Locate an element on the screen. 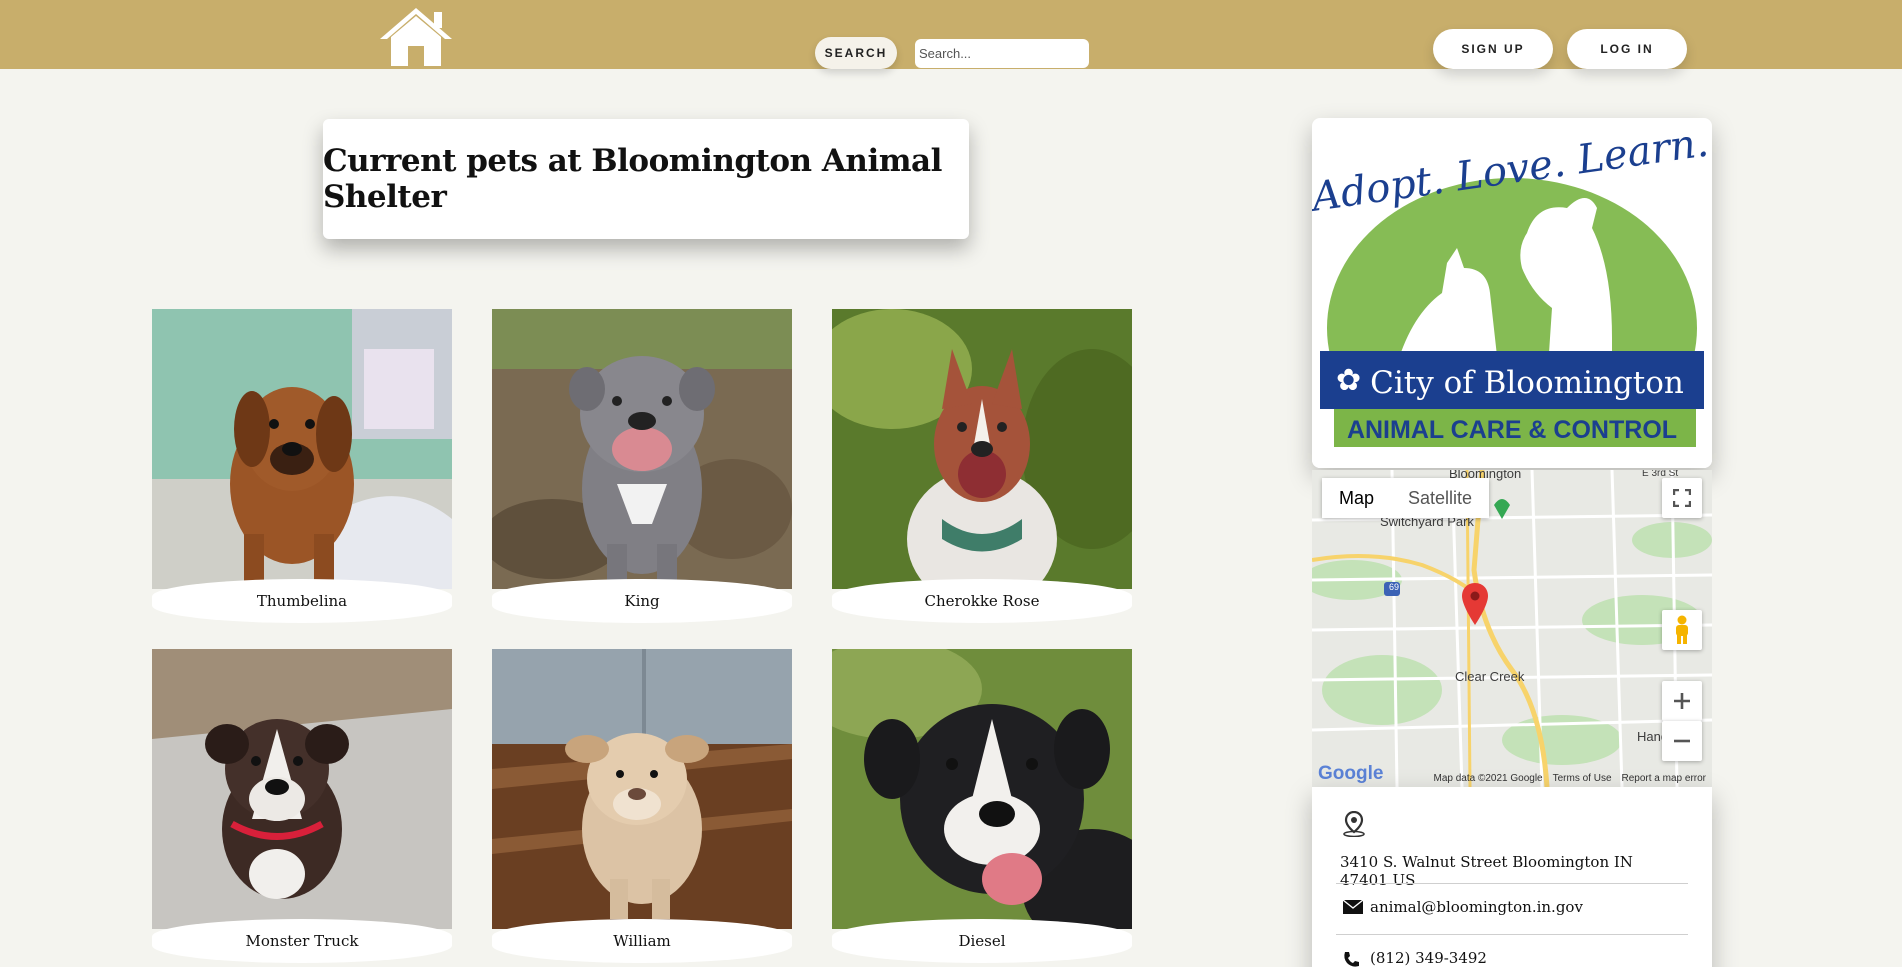  envelope-icon is located at coordinates (1353, 909).